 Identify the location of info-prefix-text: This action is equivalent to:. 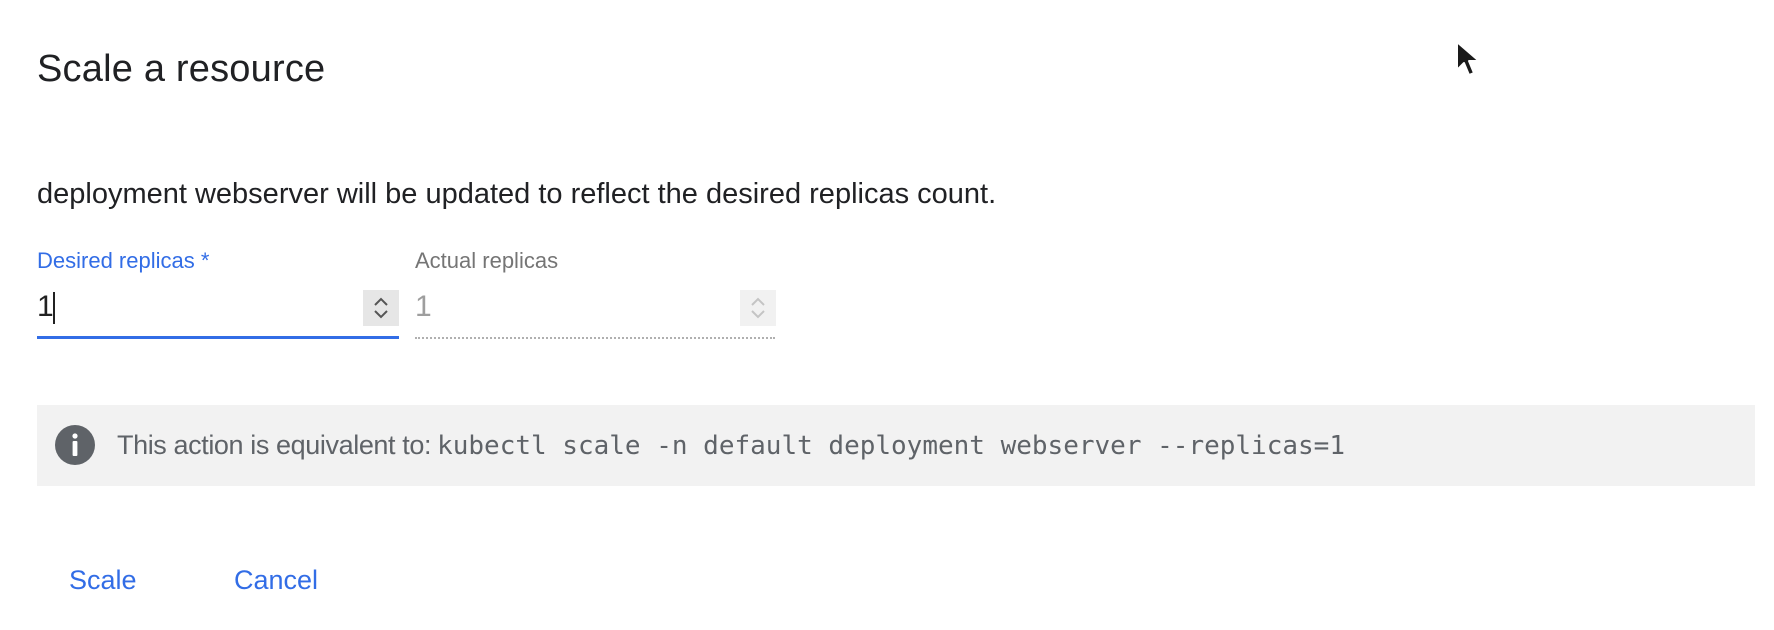
(274, 445).